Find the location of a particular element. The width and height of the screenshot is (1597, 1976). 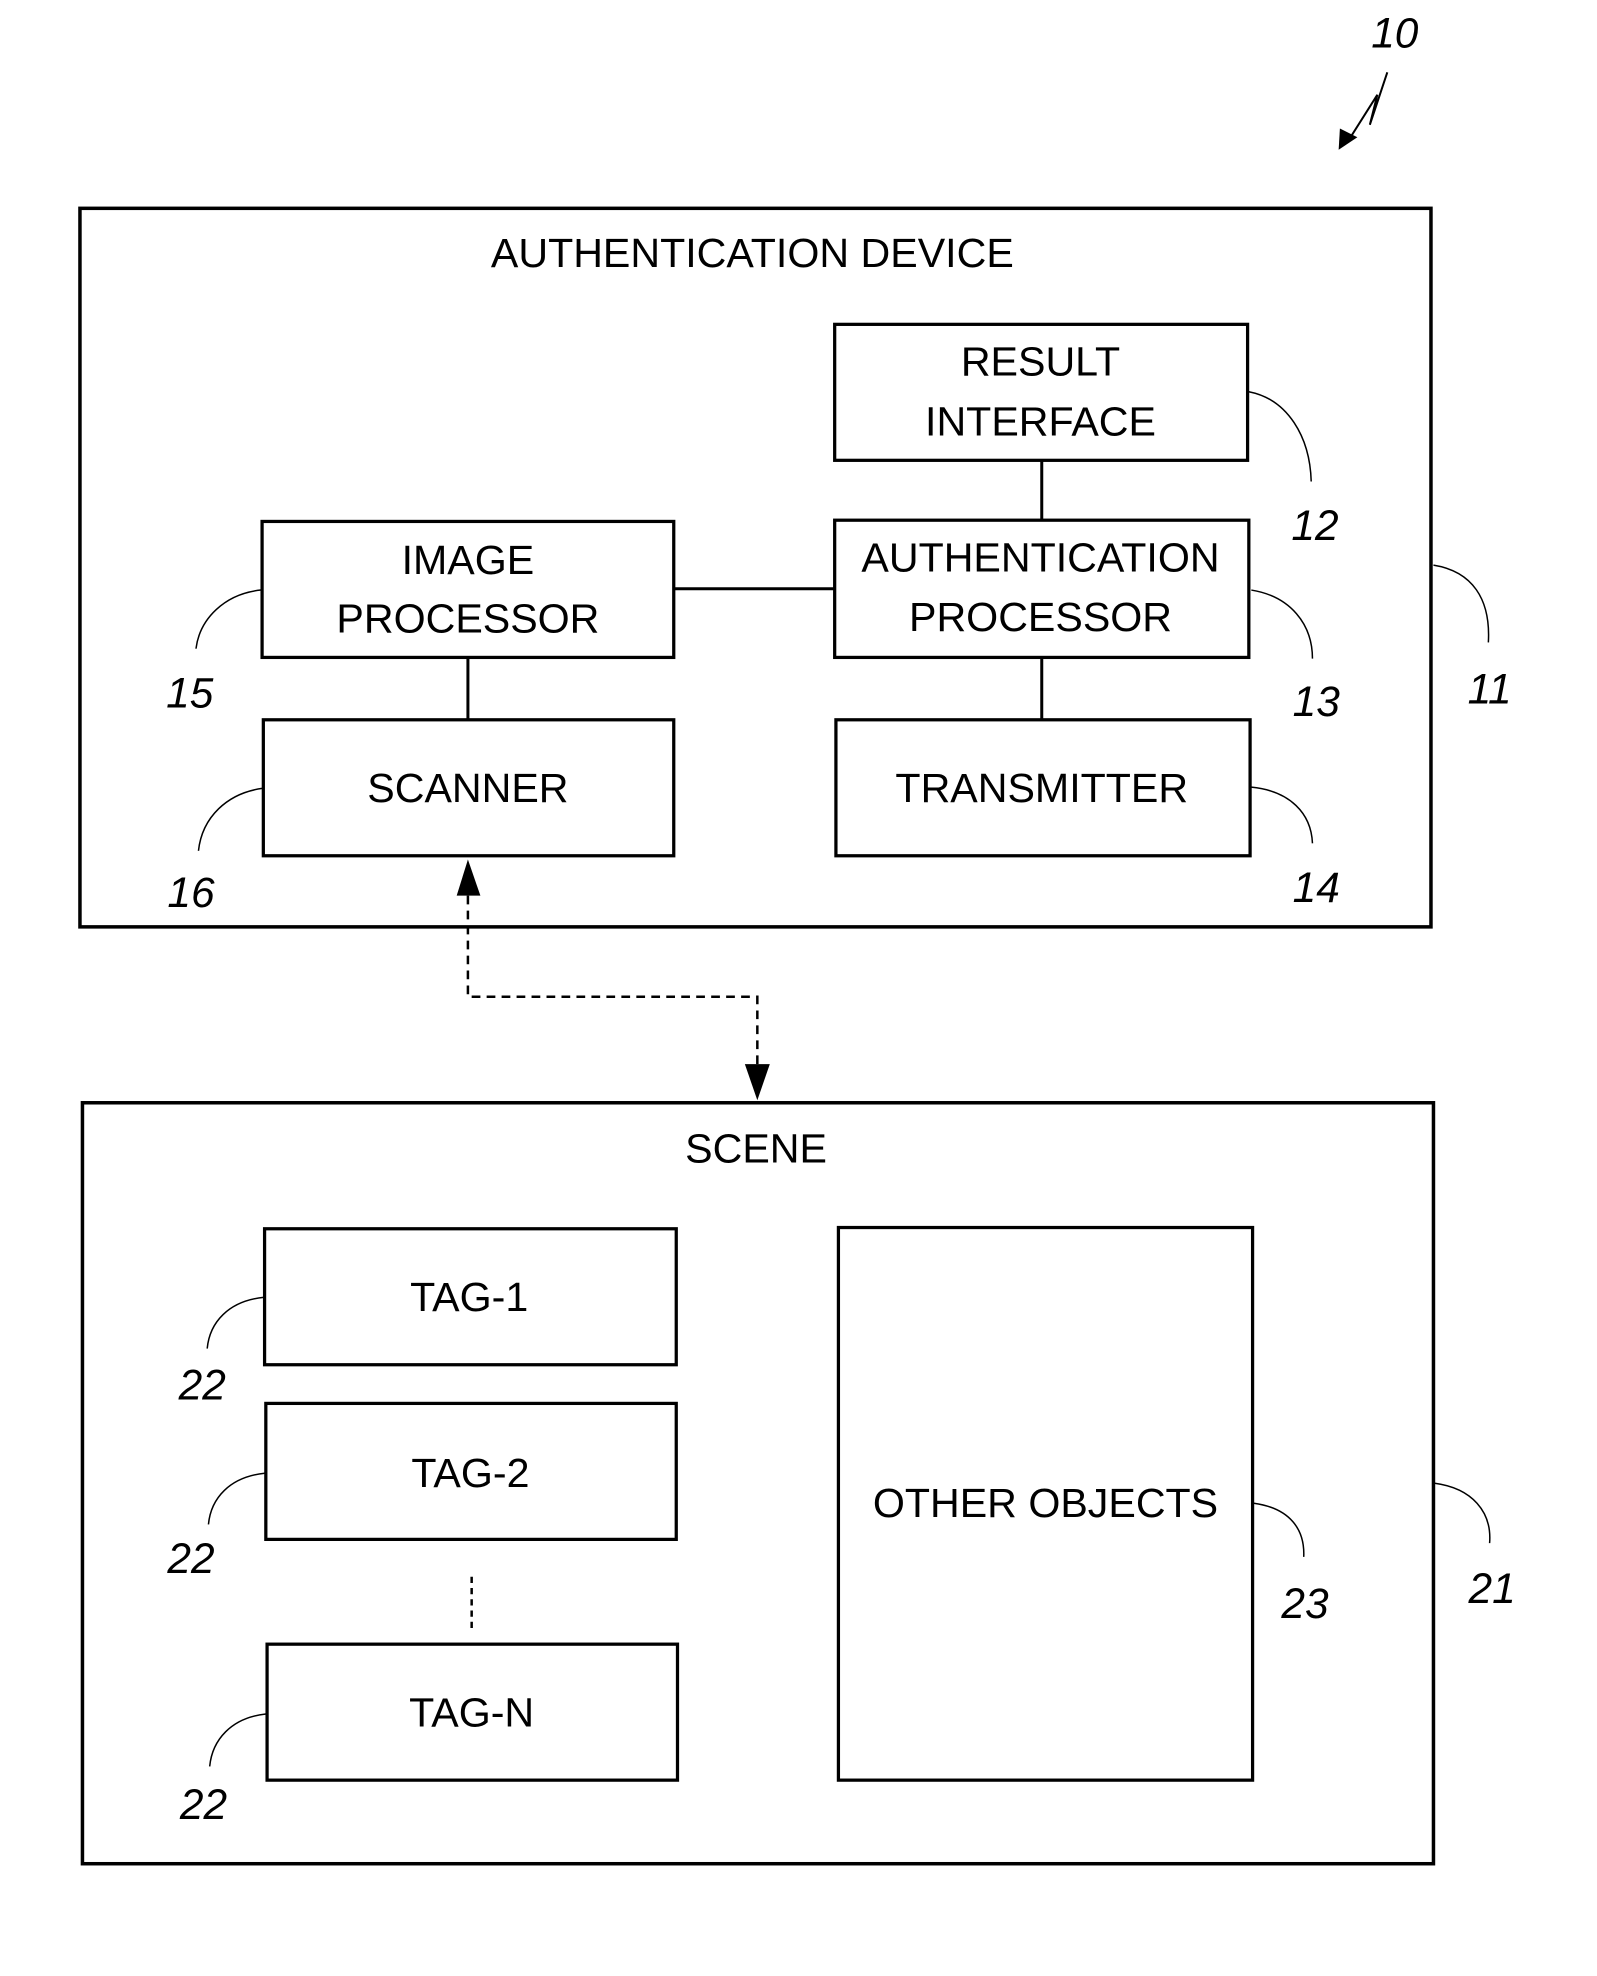

image-processor-label-line1: IMAGE is located at coordinates (468, 560).